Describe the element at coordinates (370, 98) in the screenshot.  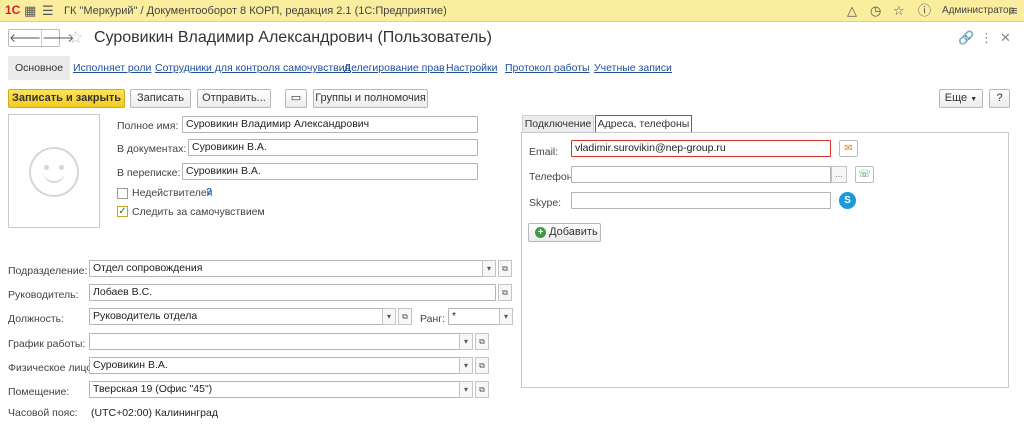
I see `groups-button: Группы и полномочия` at that location.